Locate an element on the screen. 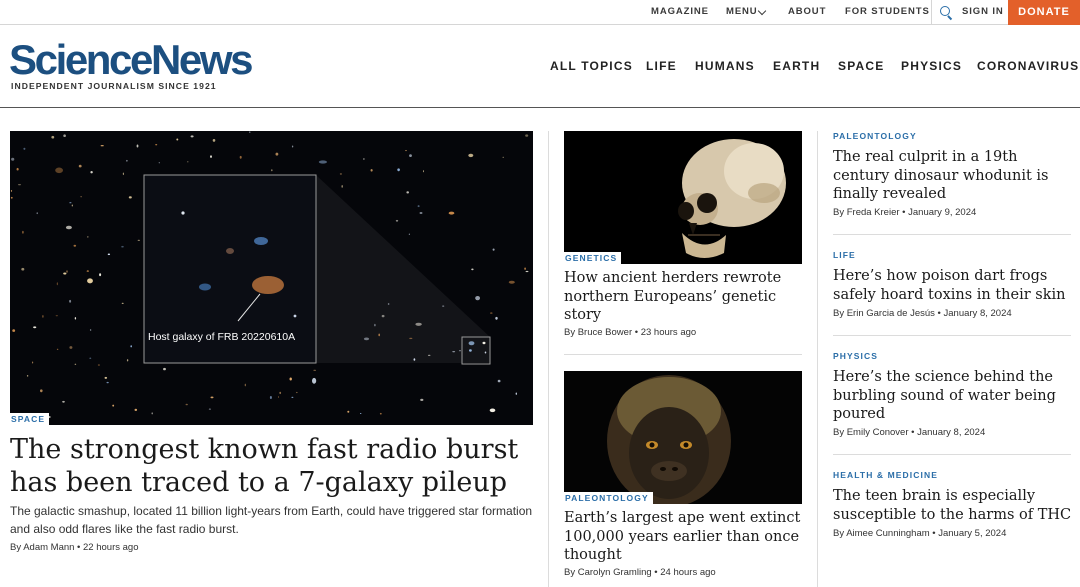 The width and height of the screenshot is (1080, 587). donate-button: DONATE is located at coordinates (1044, 12).